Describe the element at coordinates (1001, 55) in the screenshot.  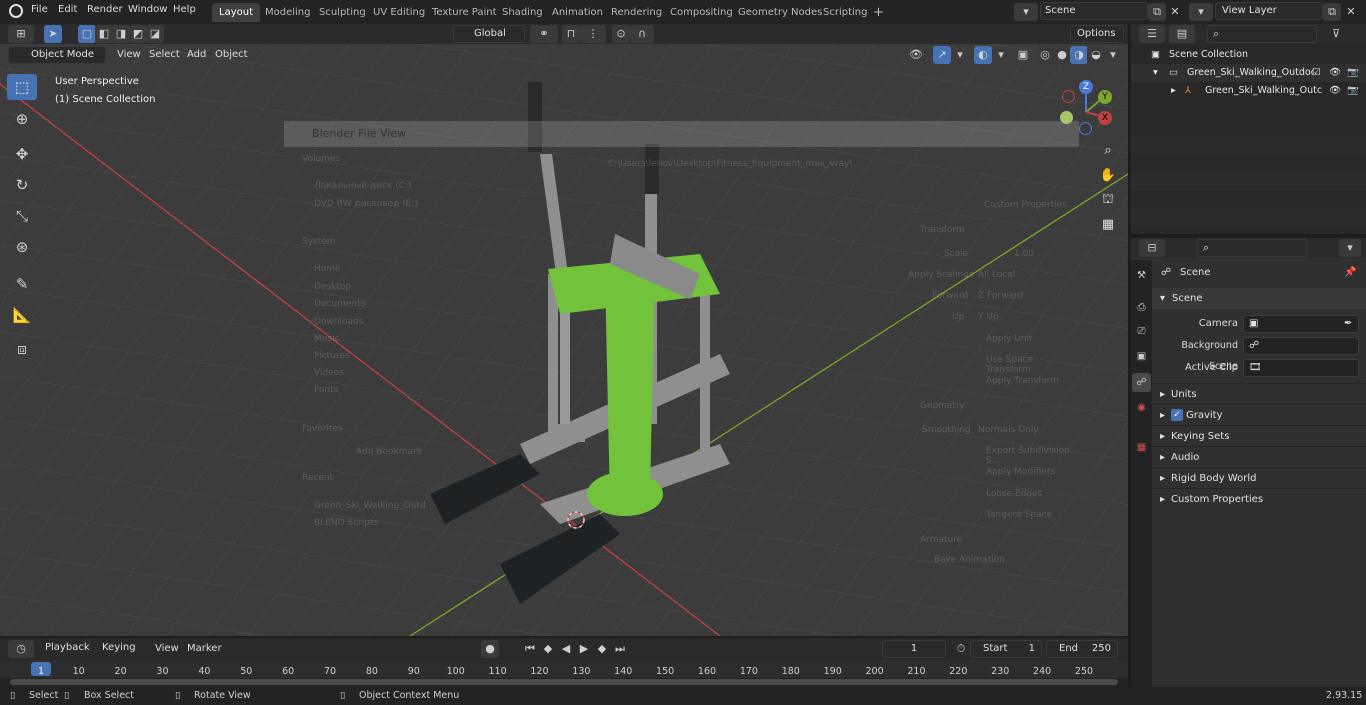
I see `overlay-menu-icon: ▾` at that location.